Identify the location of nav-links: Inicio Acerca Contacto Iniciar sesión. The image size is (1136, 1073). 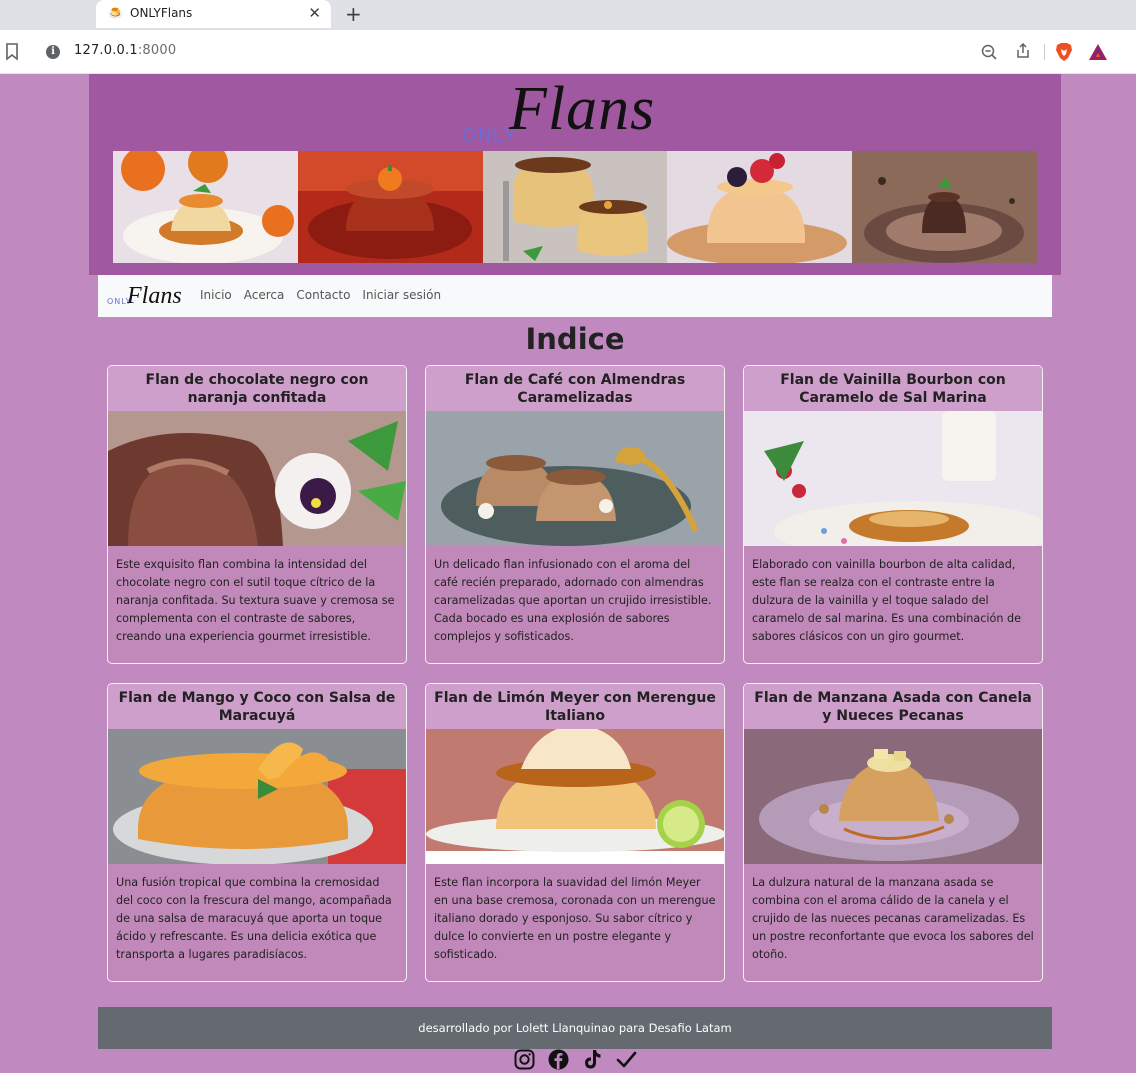
(320, 295).